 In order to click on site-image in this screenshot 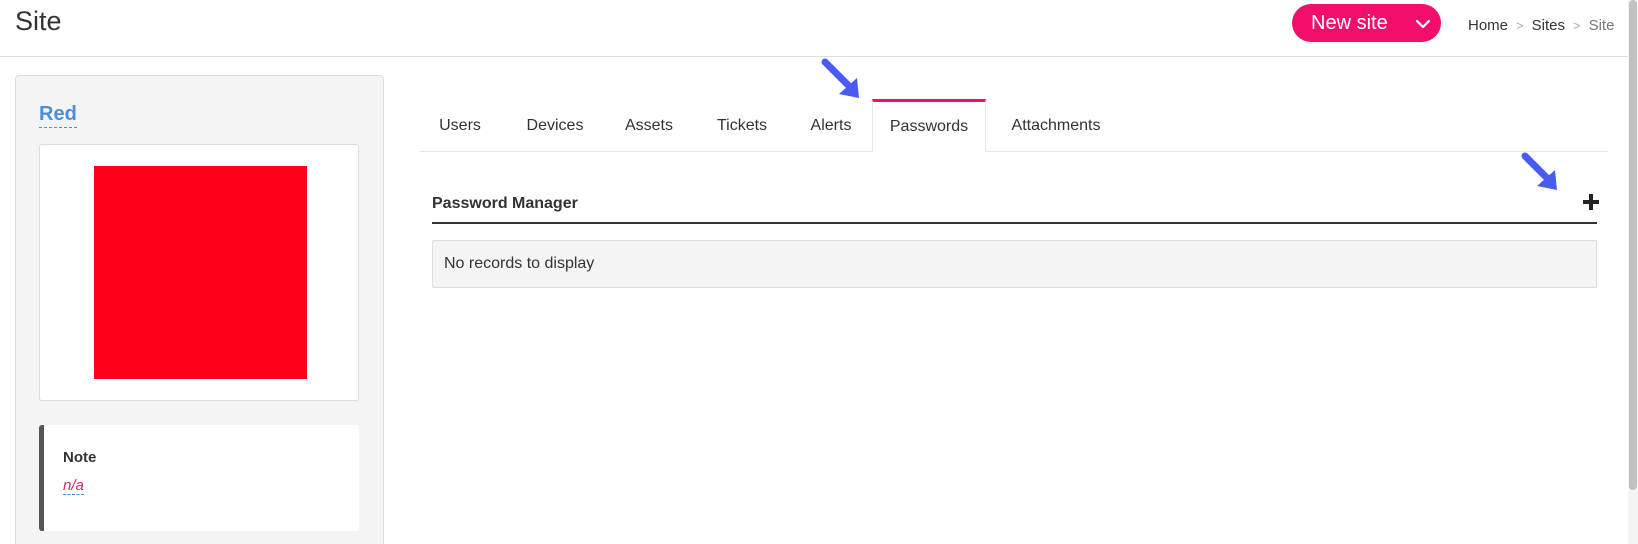, I will do `click(200, 272)`.